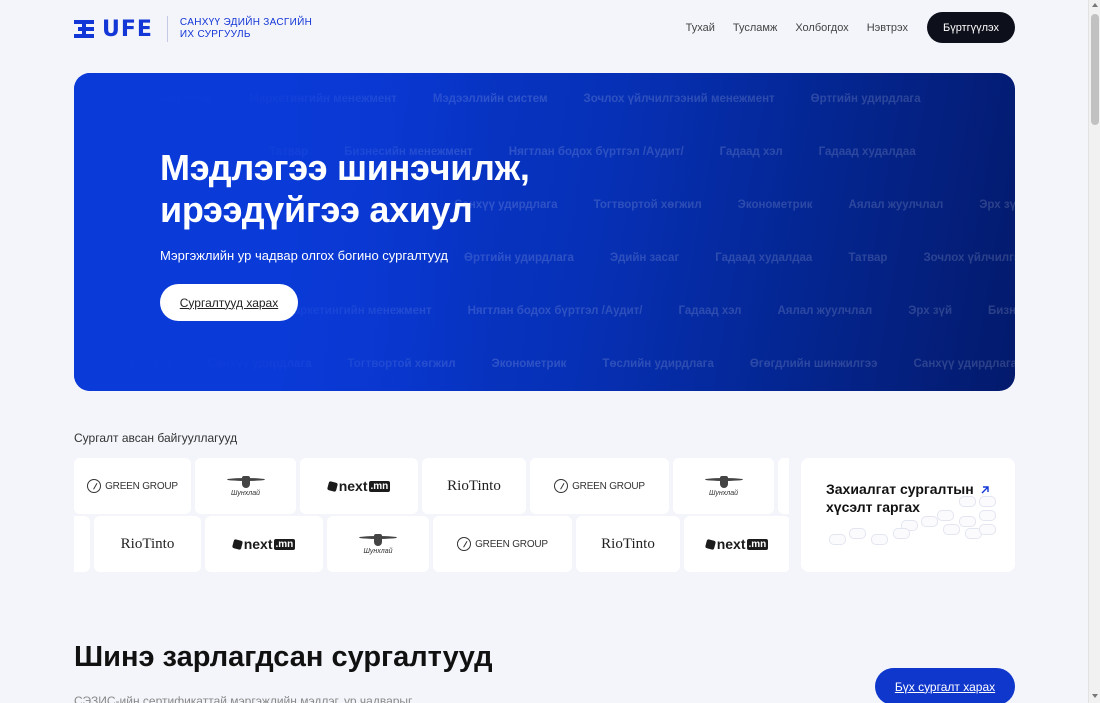 This screenshot has height=703, width=1100. Describe the element at coordinates (156, 438) in the screenshot. I see `partners-label: Сургалт авсан байгууллагууд` at that location.